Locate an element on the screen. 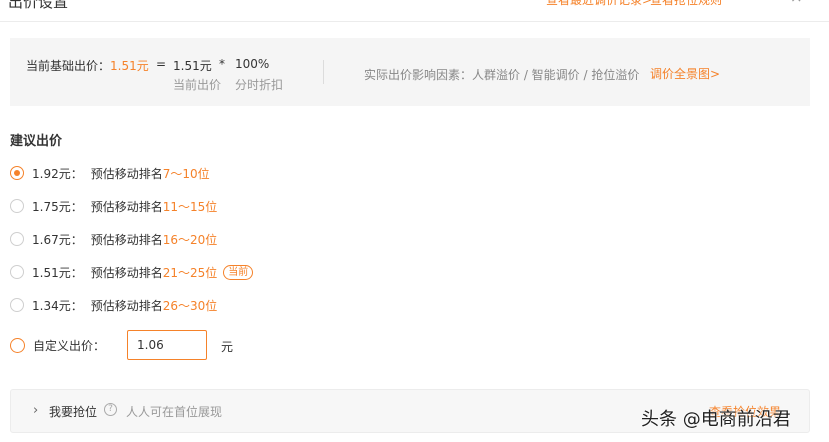  bid-option: 1.75元： 预估移动排名 11～15位 is located at coordinates (113, 206).